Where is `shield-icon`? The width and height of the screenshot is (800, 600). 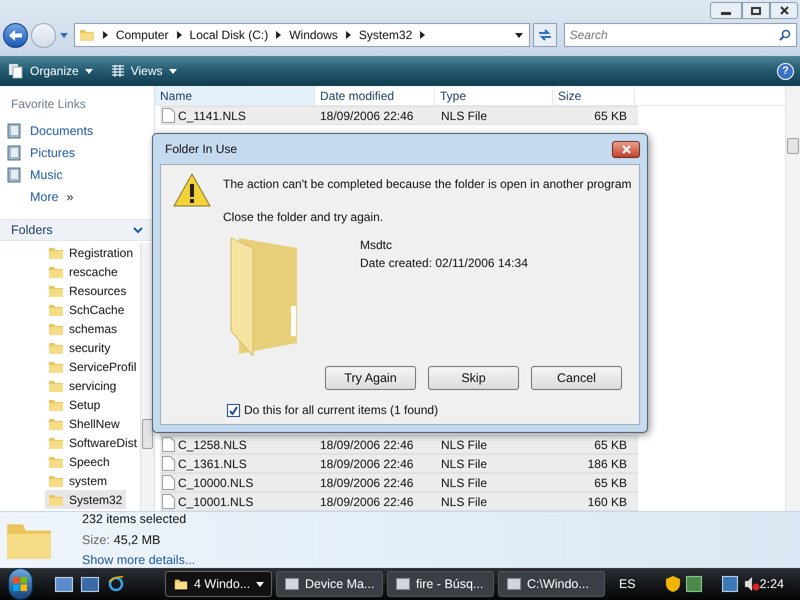
shield-icon is located at coordinates (673, 584).